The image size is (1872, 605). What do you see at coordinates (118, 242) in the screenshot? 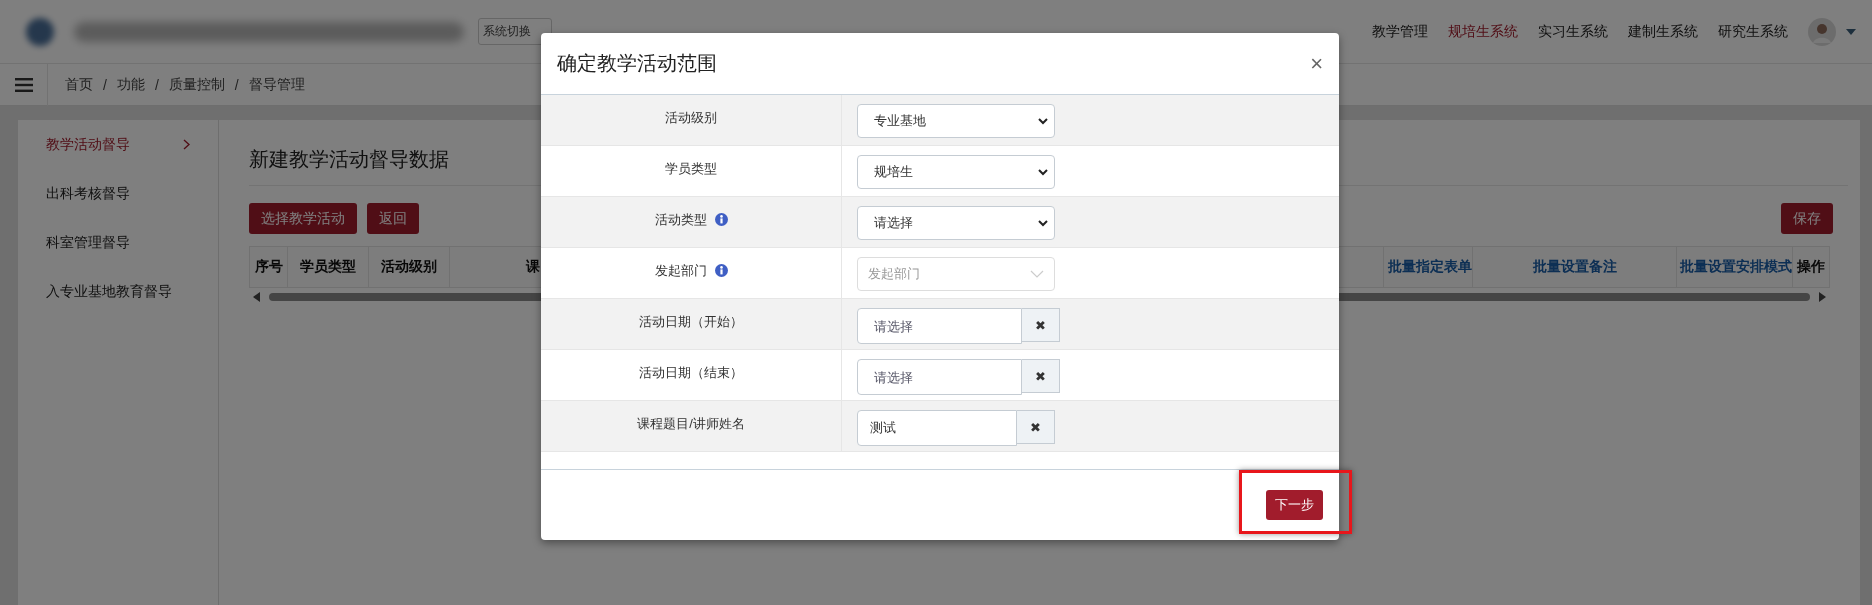
I see `sidebar-item: 科室管理督导` at bounding box center [118, 242].